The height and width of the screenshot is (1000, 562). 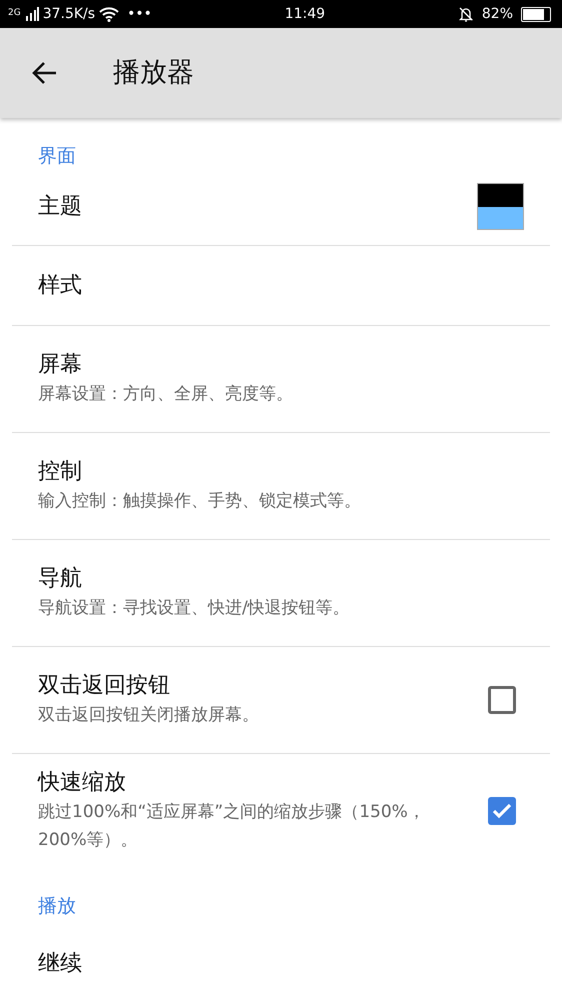 I want to click on theme-swatch, so click(x=500, y=206).